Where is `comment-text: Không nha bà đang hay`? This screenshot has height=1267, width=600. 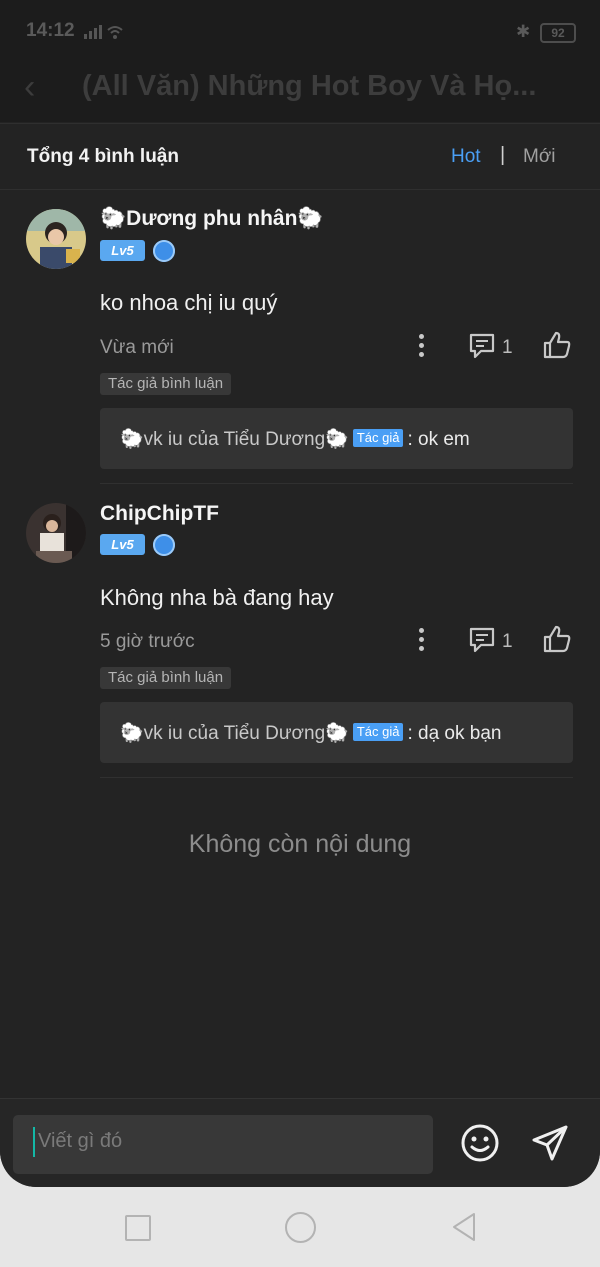
comment-text: Không nha bà đang hay is located at coordinates (217, 597).